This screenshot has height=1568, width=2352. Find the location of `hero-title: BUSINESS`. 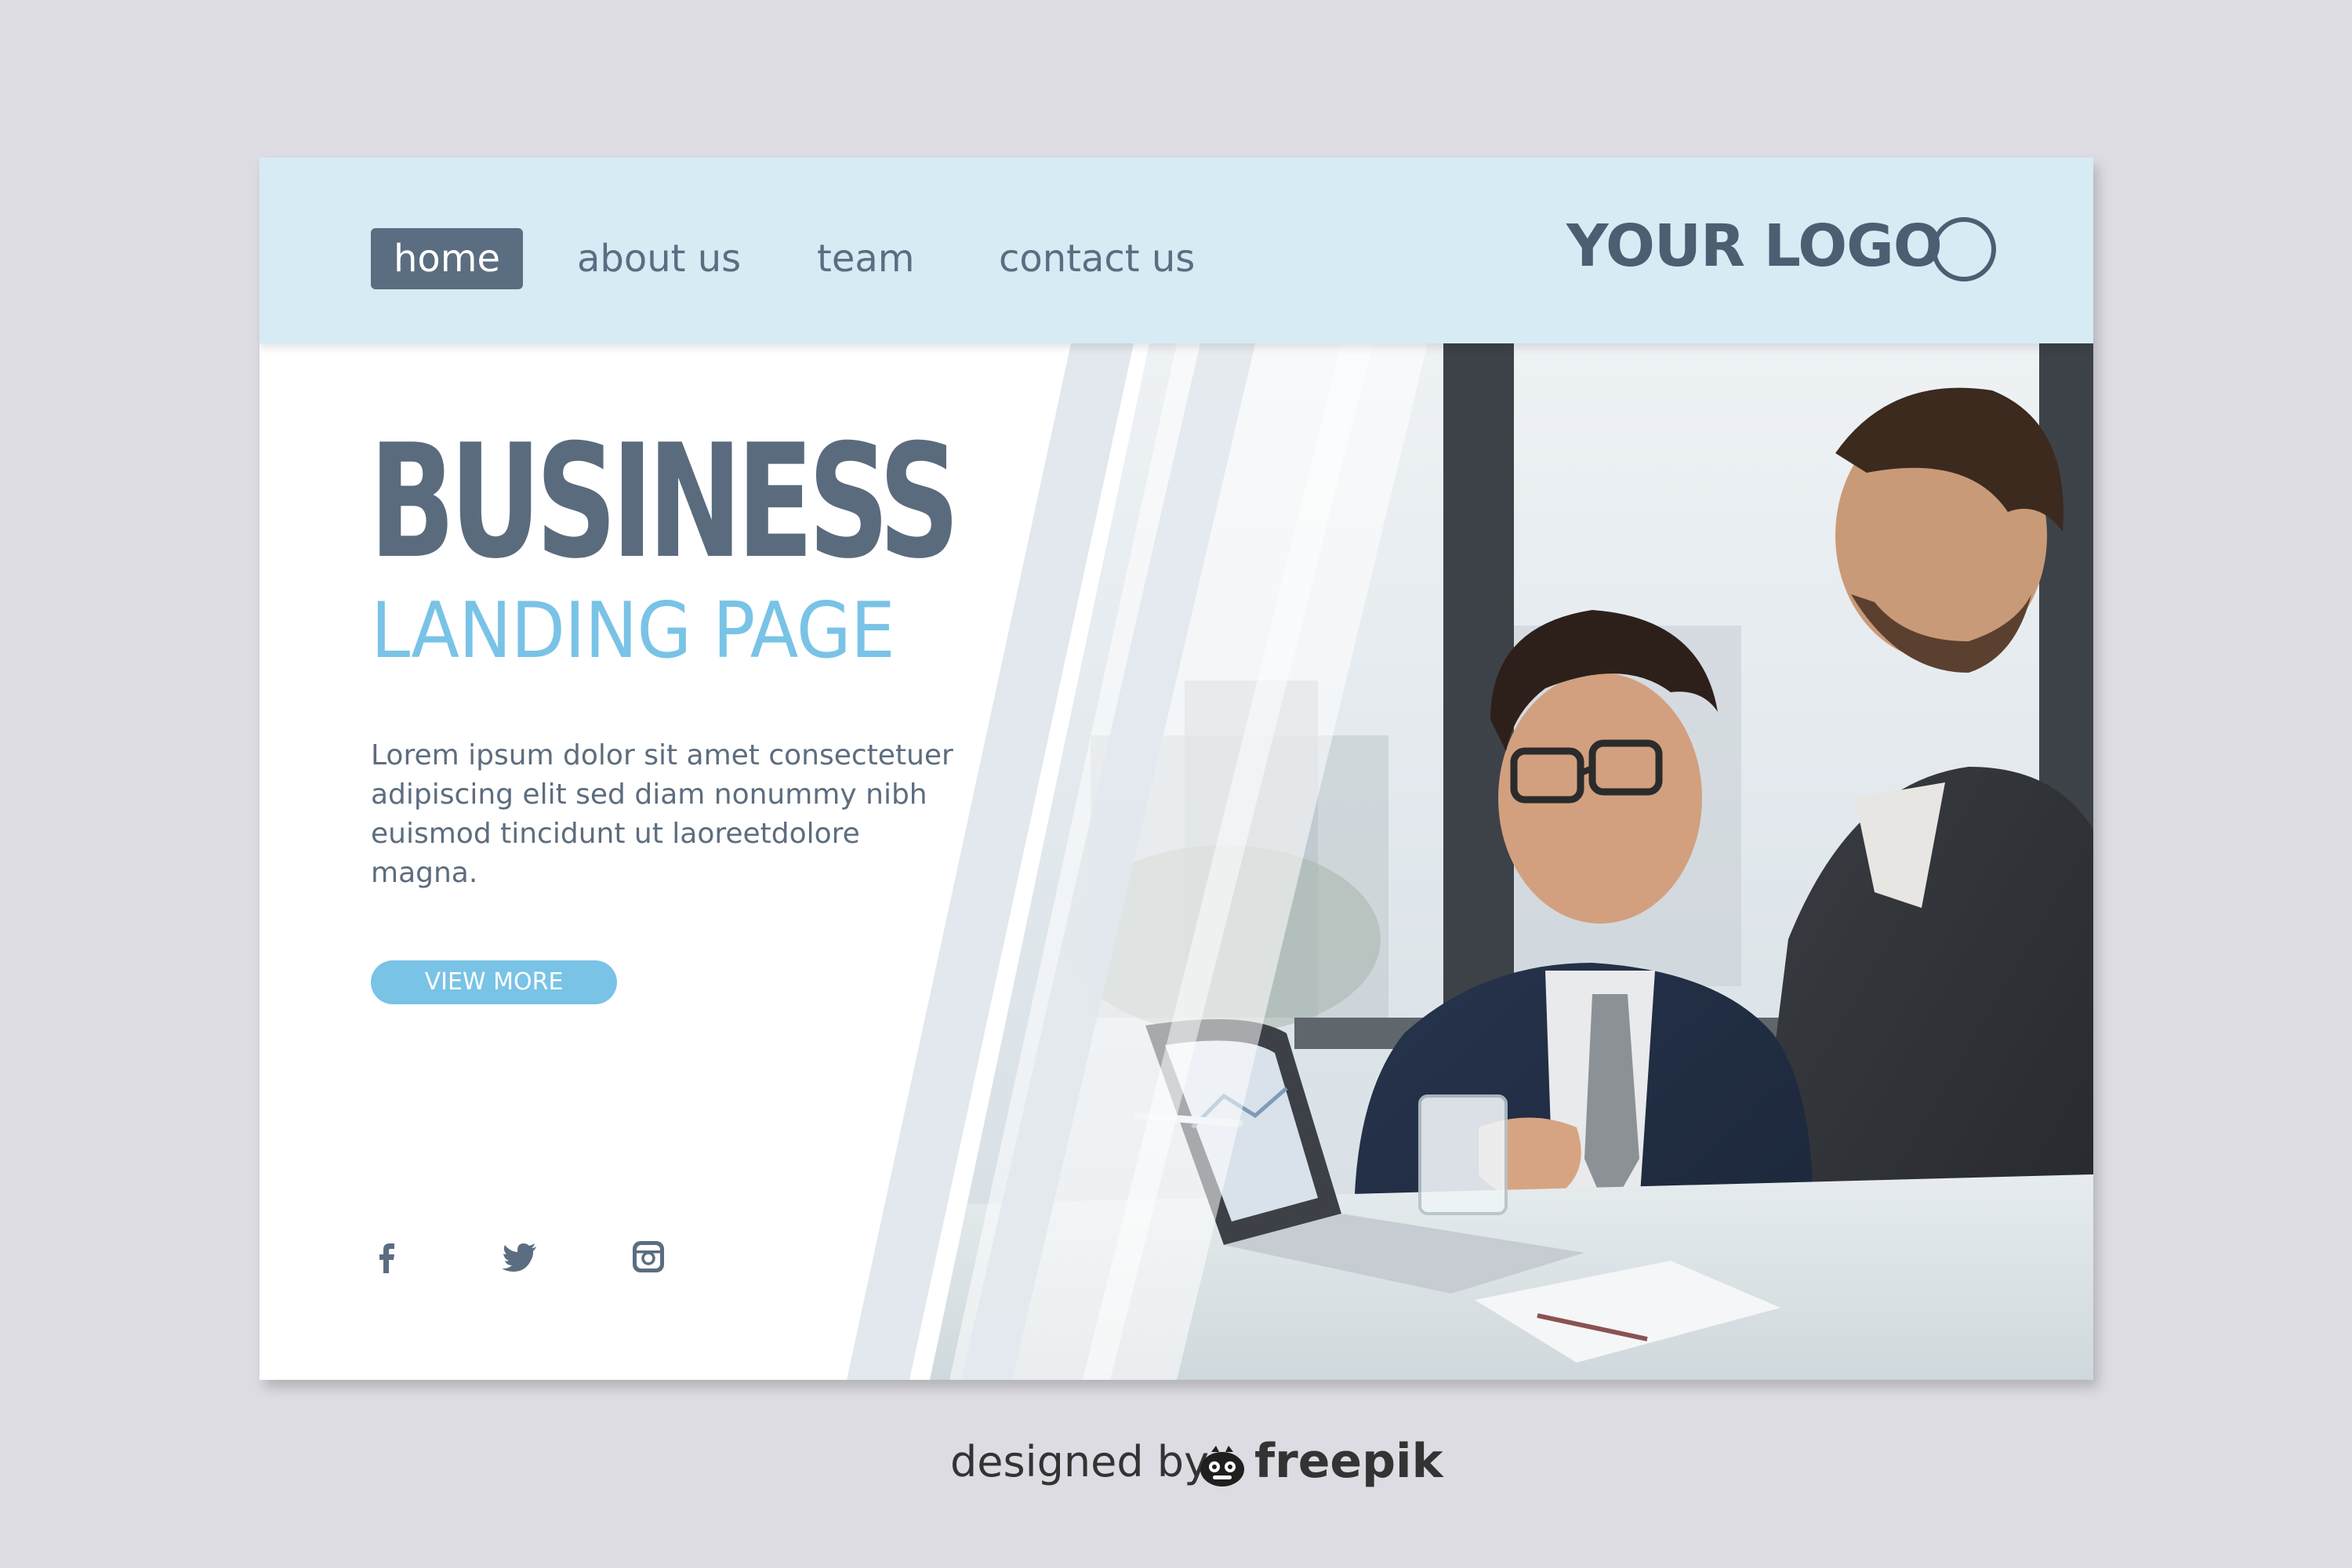

hero-title: BUSINESS is located at coordinates (664, 502).